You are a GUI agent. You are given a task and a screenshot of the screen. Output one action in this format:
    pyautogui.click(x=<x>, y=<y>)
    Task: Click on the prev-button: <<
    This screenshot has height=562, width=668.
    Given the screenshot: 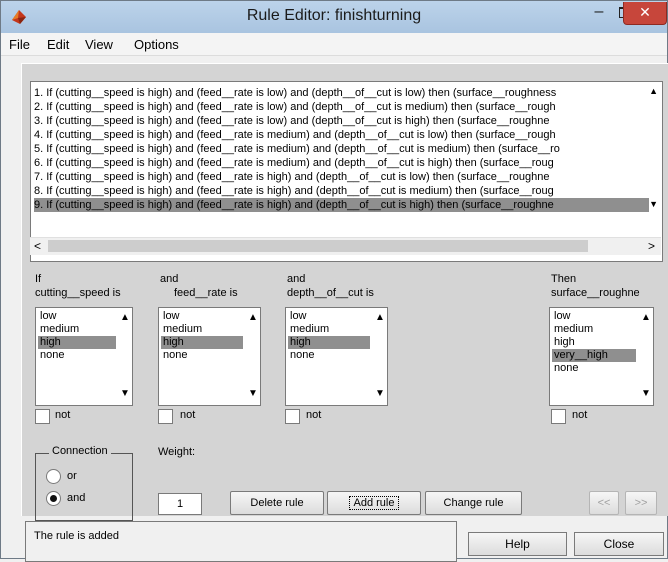 What is the action you would take?
    pyautogui.click(x=604, y=503)
    